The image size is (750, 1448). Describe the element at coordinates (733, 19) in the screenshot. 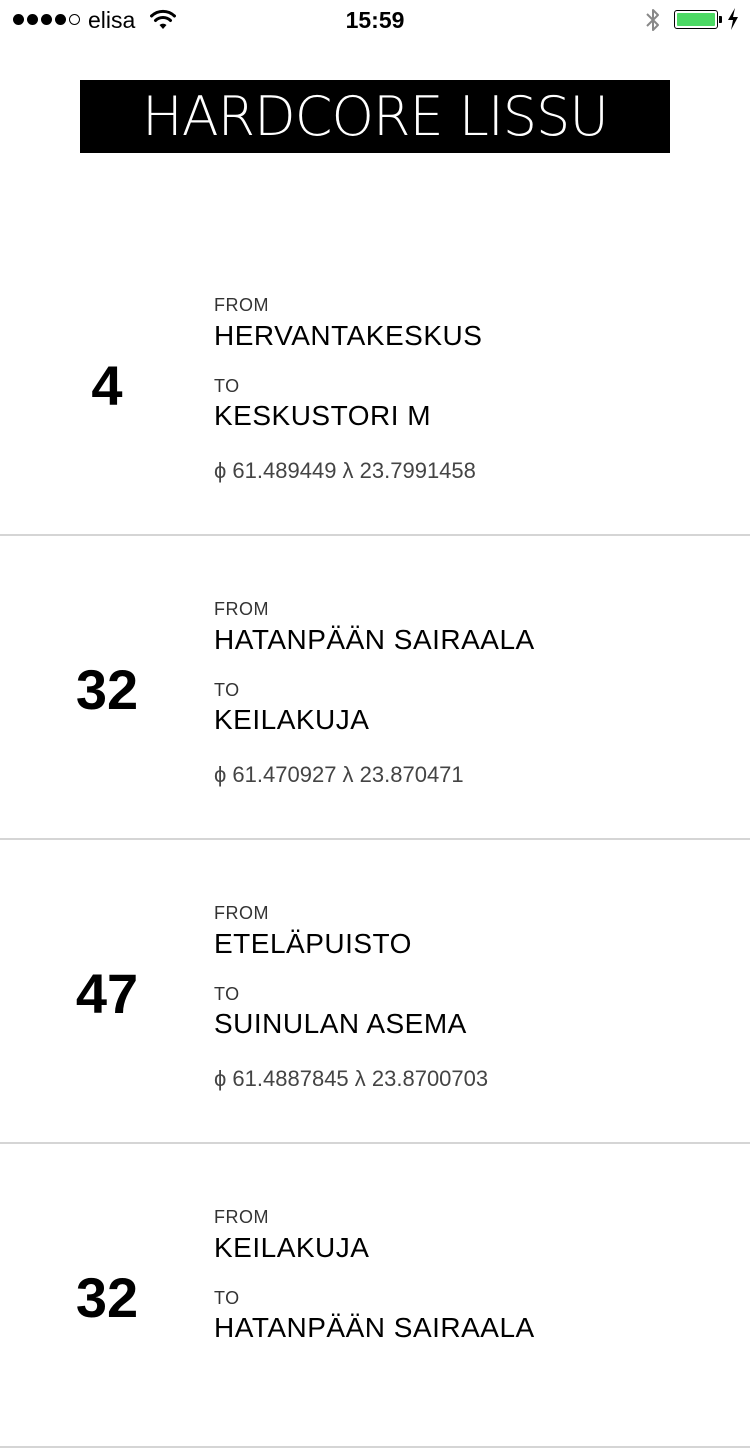

I see `charging-bolt-icon` at that location.